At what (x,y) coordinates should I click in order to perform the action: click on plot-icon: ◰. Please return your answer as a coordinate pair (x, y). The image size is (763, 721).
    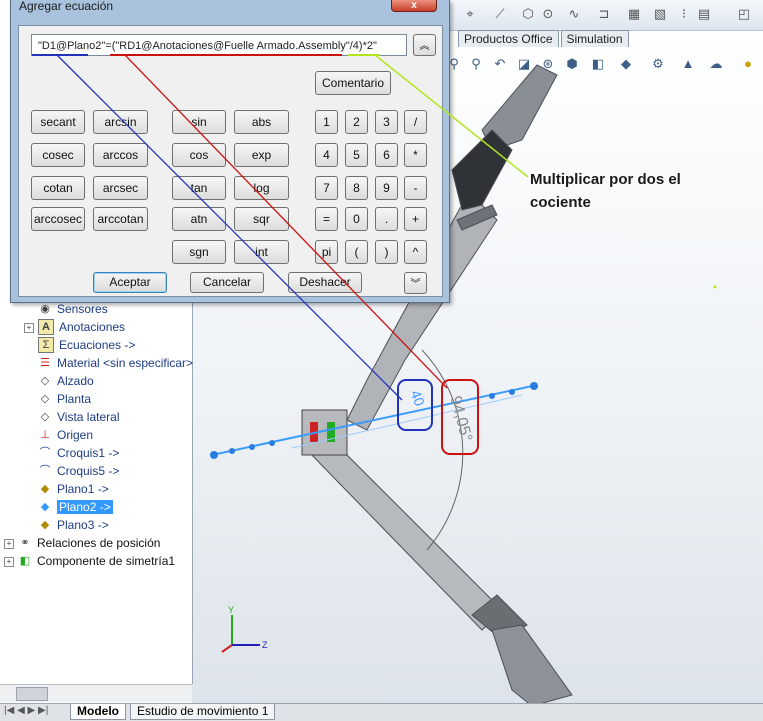
    Looking at the image, I should click on (744, 14).